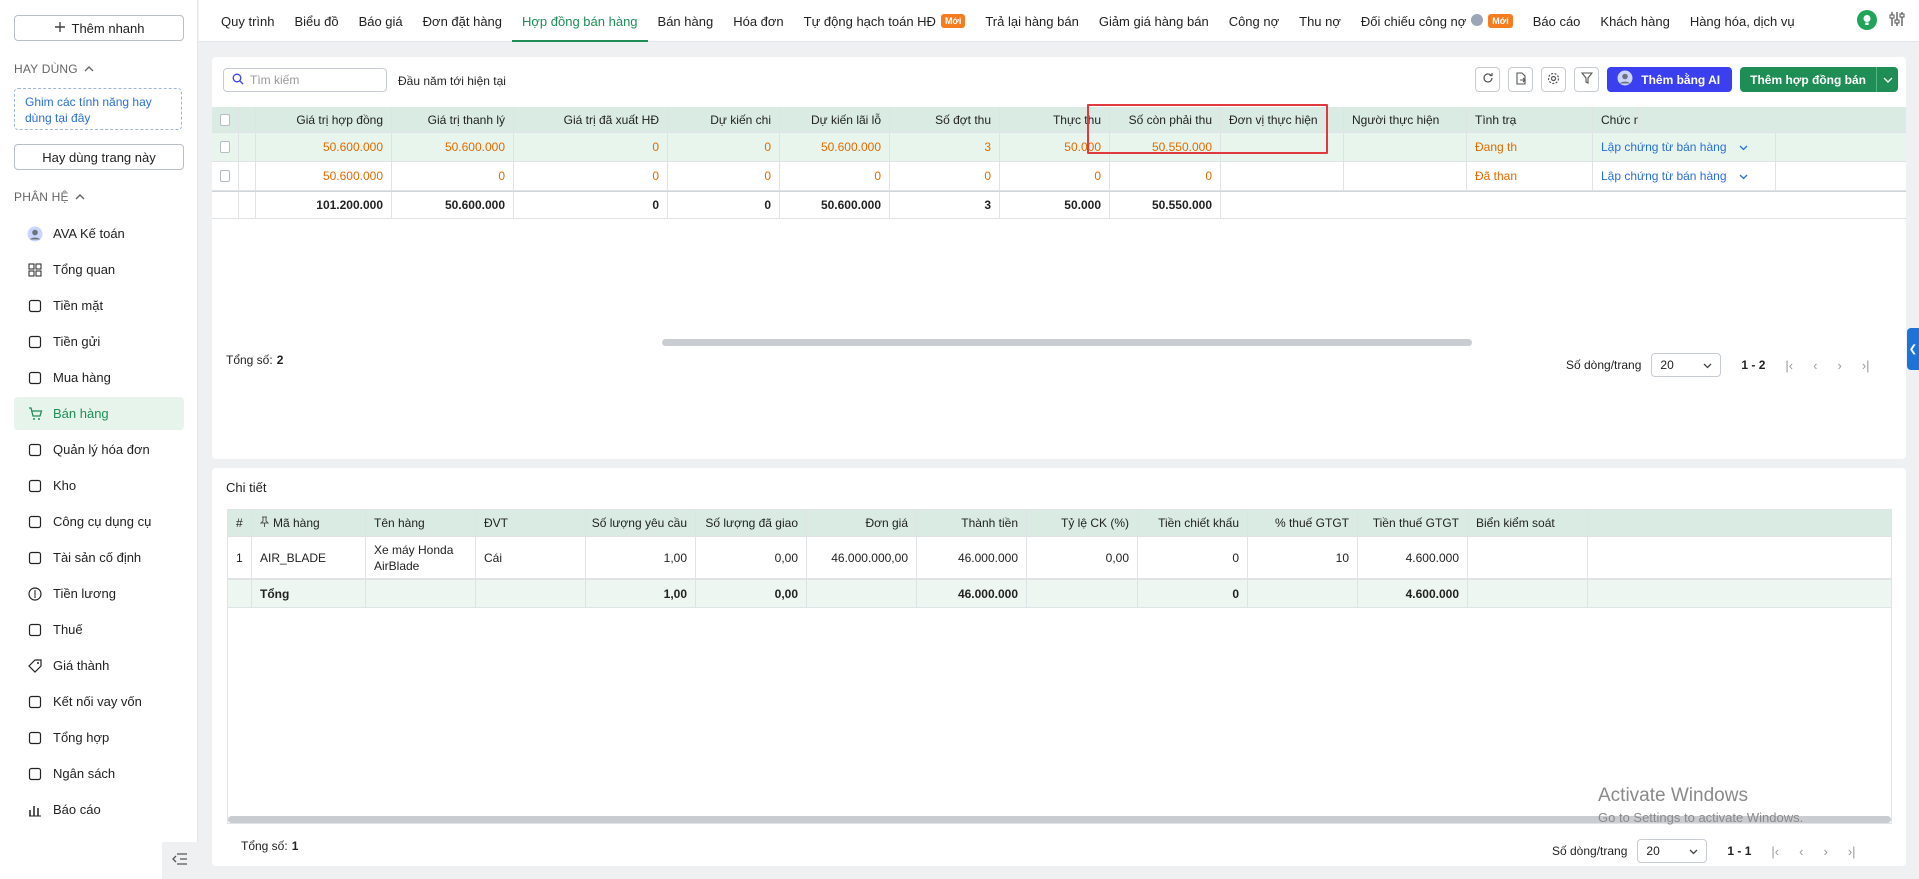 This screenshot has height=879, width=1919. What do you see at coordinates (99, 665) in the screenshot?
I see `sidebar-item-12: Giá thành` at bounding box center [99, 665].